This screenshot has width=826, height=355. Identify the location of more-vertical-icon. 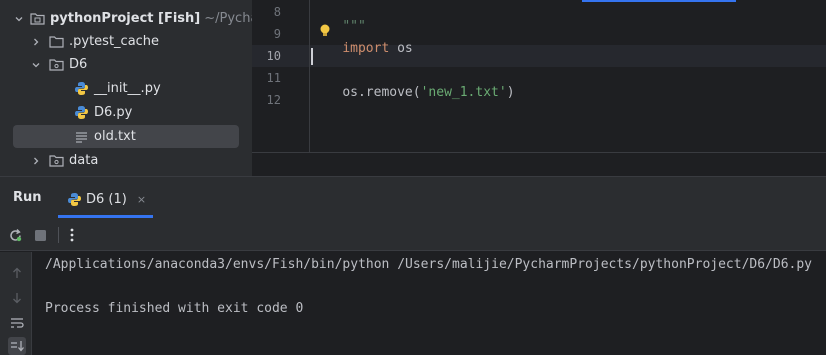
(72, 235).